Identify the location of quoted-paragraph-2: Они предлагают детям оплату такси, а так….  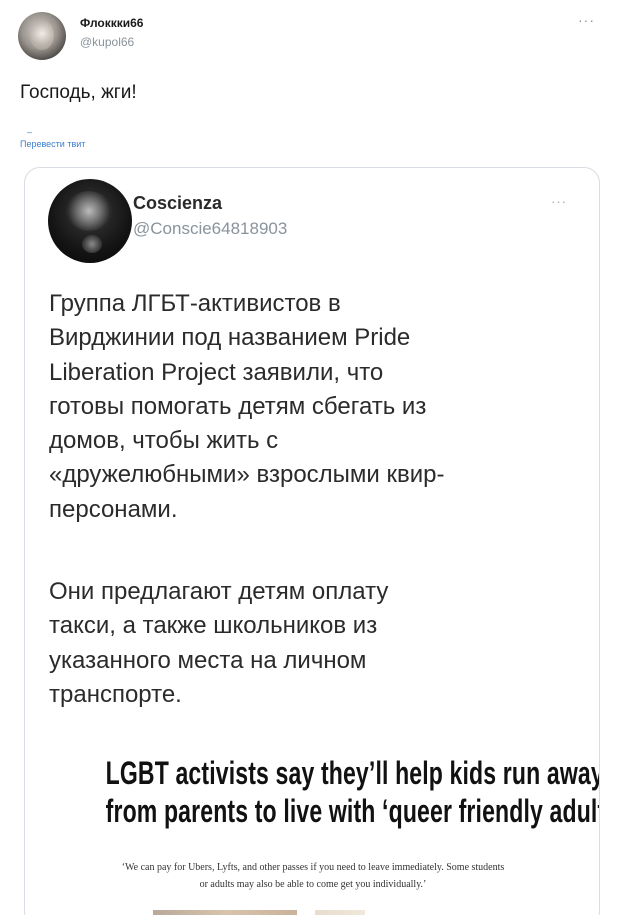
(218, 643).